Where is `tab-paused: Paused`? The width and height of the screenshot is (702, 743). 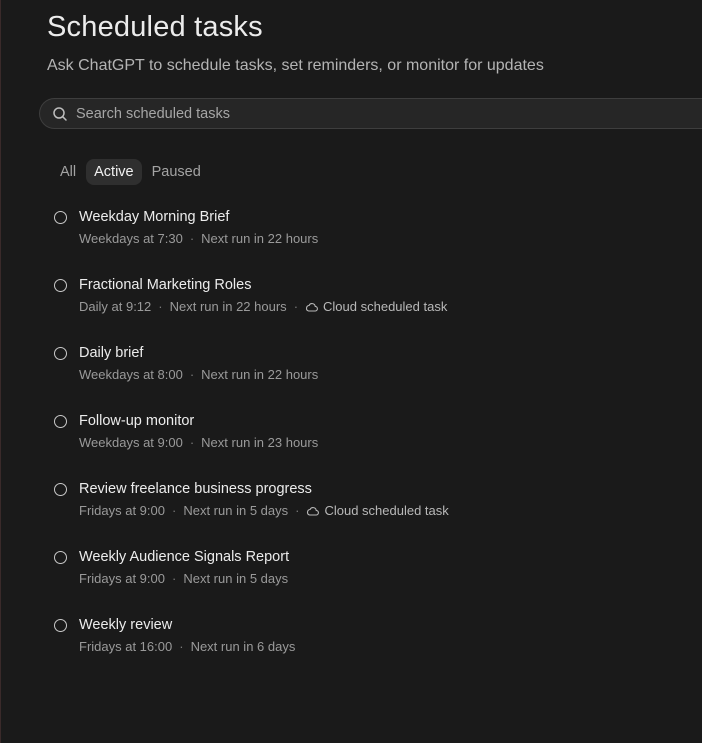 tab-paused: Paused is located at coordinates (176, 172).